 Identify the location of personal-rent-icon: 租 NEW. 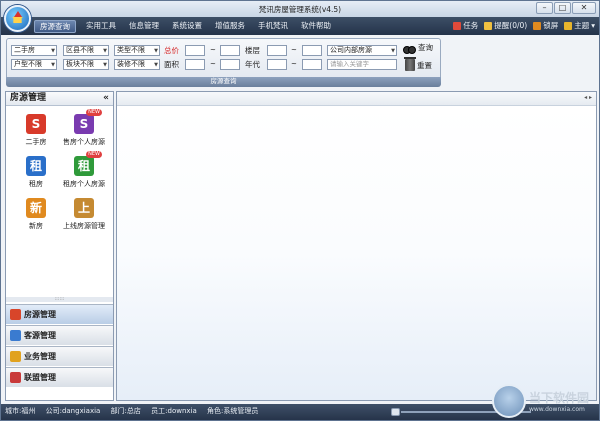
(88, 163).